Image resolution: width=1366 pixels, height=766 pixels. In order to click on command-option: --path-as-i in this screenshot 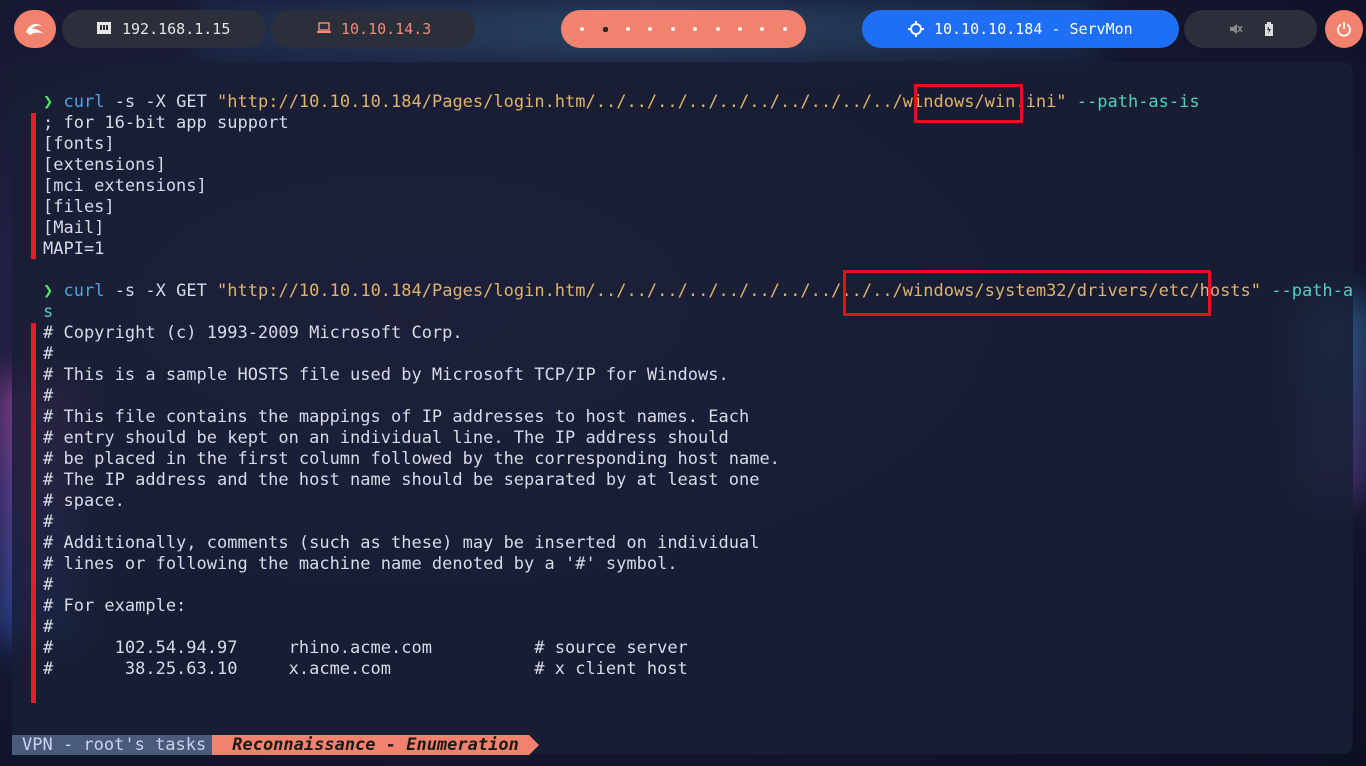, I will do `click(1312, 291)`.